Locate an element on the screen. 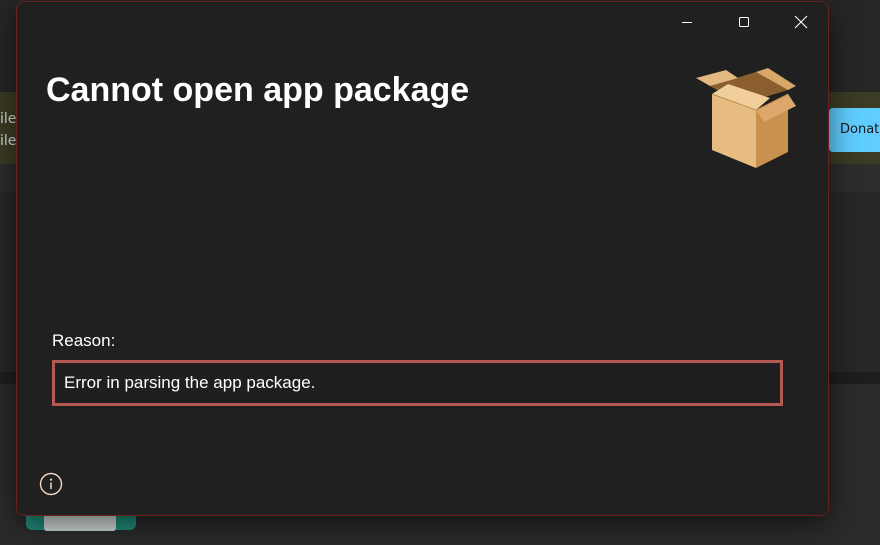  close-button is located at coordinates (801, 22).